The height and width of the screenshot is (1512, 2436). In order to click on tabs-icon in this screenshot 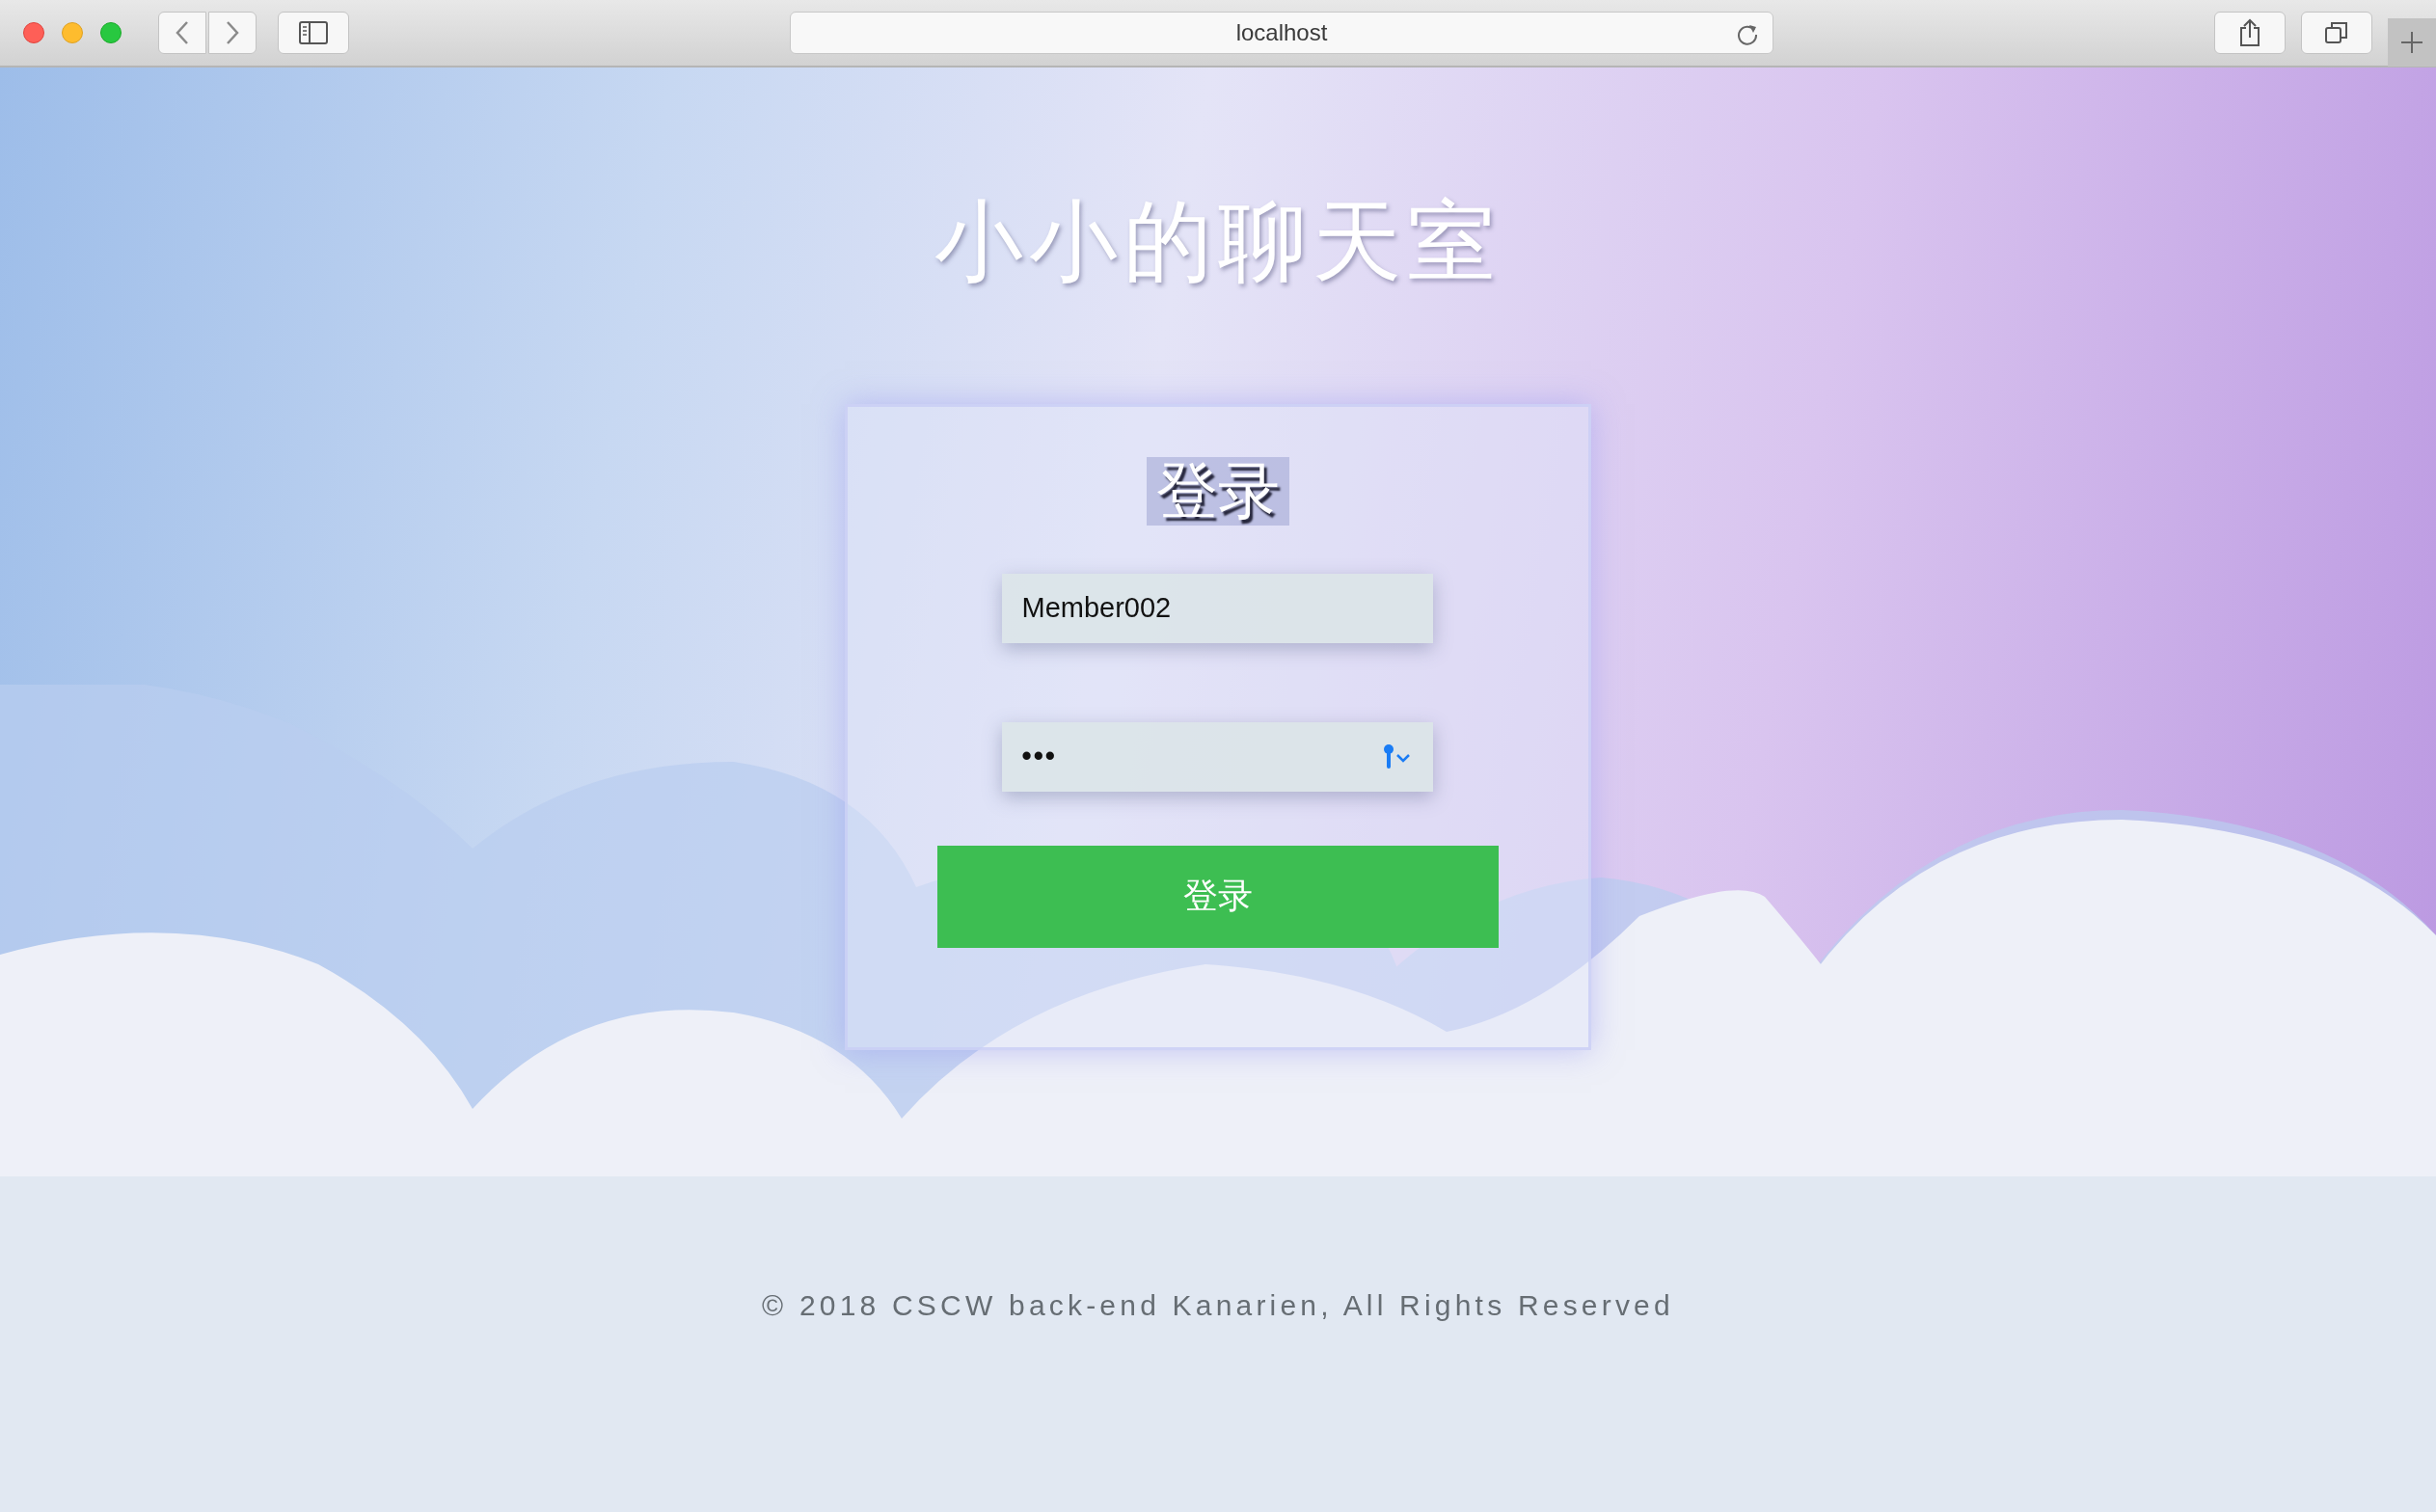, I will do `click(2336, 32)`.